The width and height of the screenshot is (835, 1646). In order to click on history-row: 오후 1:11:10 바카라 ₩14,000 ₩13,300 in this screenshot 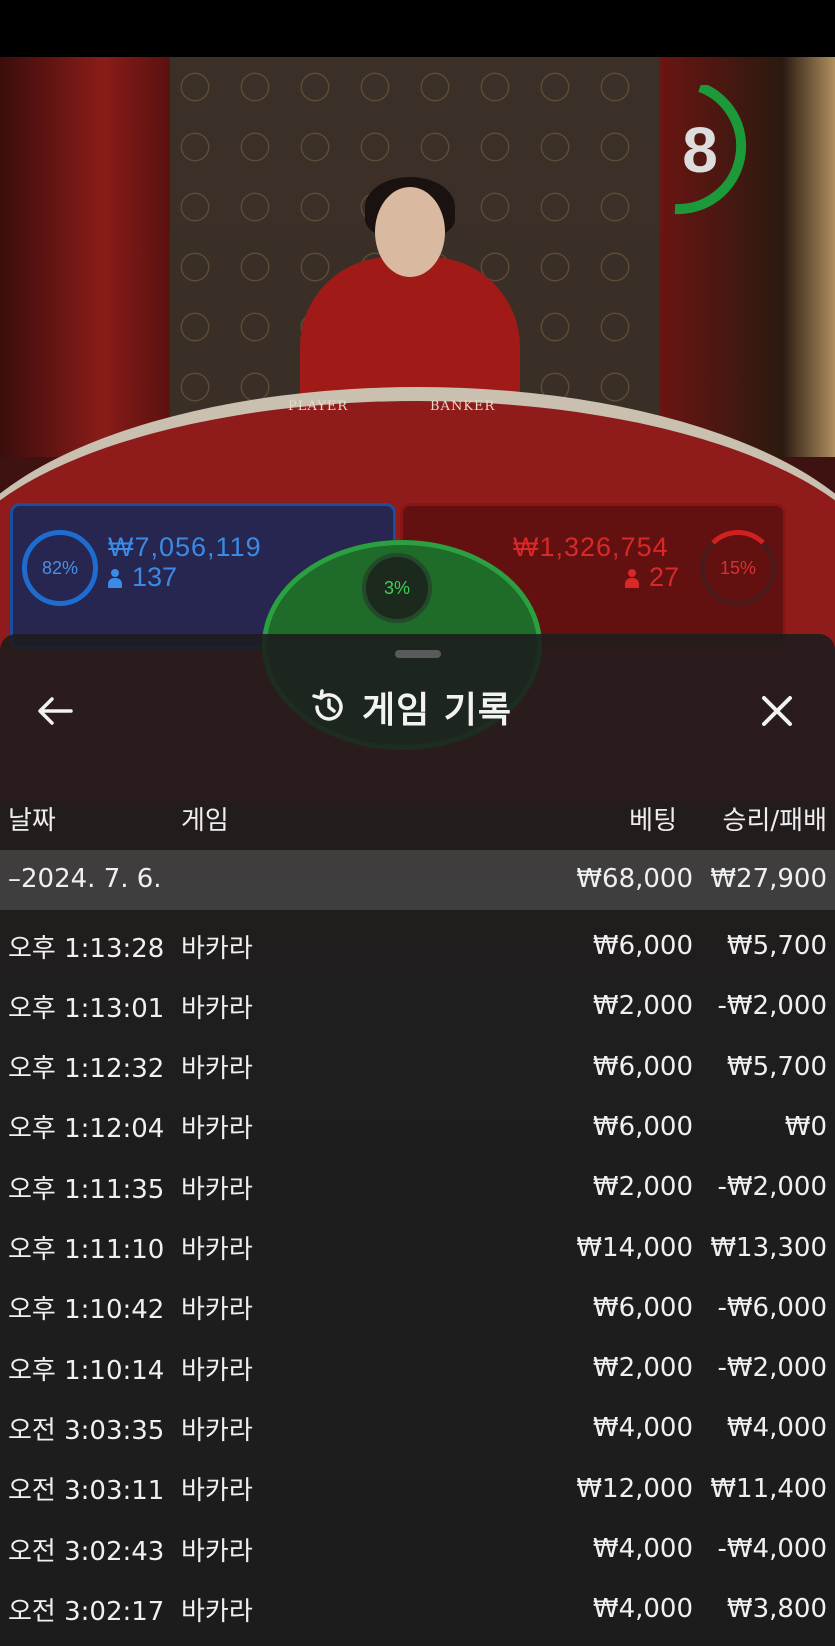, I will do `click(417, 1248)`.